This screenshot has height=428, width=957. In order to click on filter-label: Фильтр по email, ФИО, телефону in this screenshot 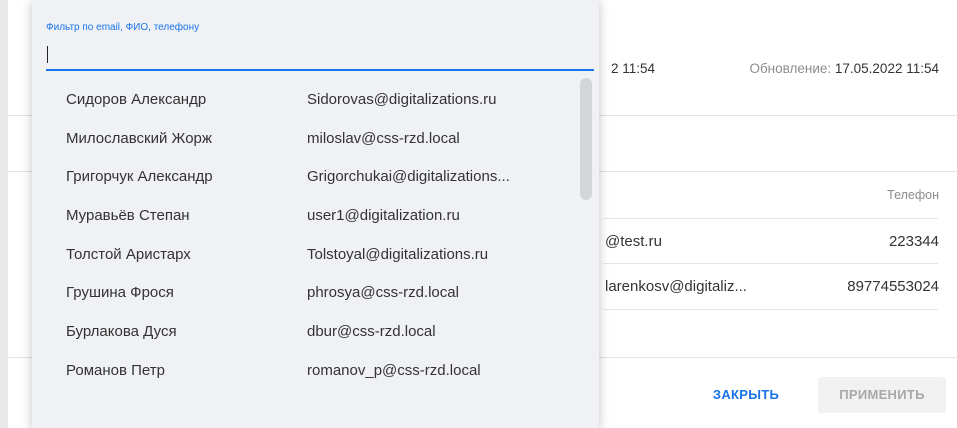, I will do `click(123, 27)`.